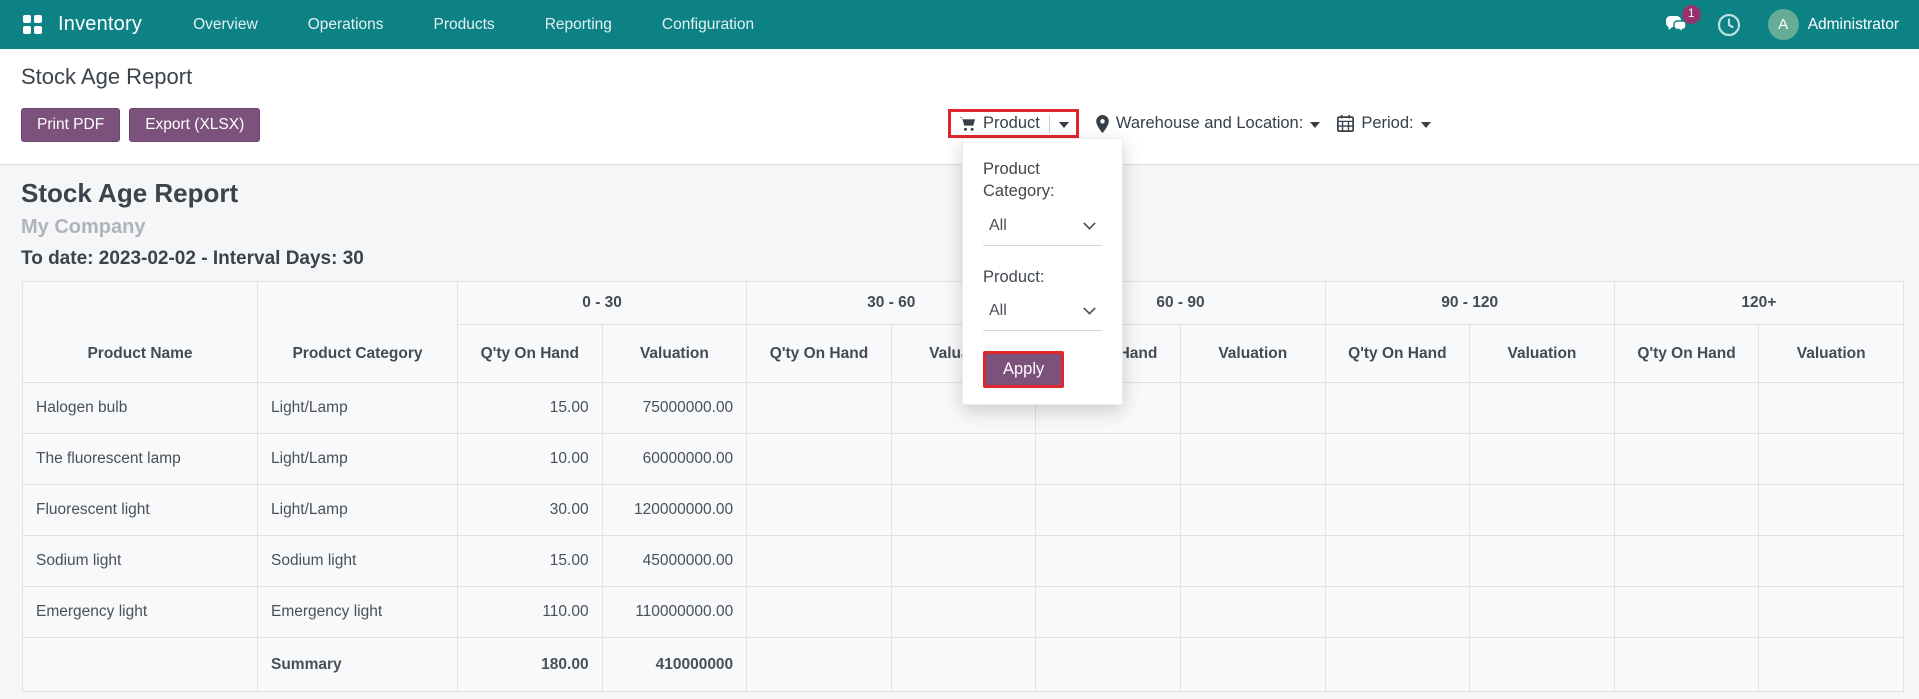 This screenshot has height=699, width=1919. What do you see at coordinates (1686, 353) in the screenshot?
I see `col-qty-120plus: Q'ty On Hand` at bounding box center [1686, 353].